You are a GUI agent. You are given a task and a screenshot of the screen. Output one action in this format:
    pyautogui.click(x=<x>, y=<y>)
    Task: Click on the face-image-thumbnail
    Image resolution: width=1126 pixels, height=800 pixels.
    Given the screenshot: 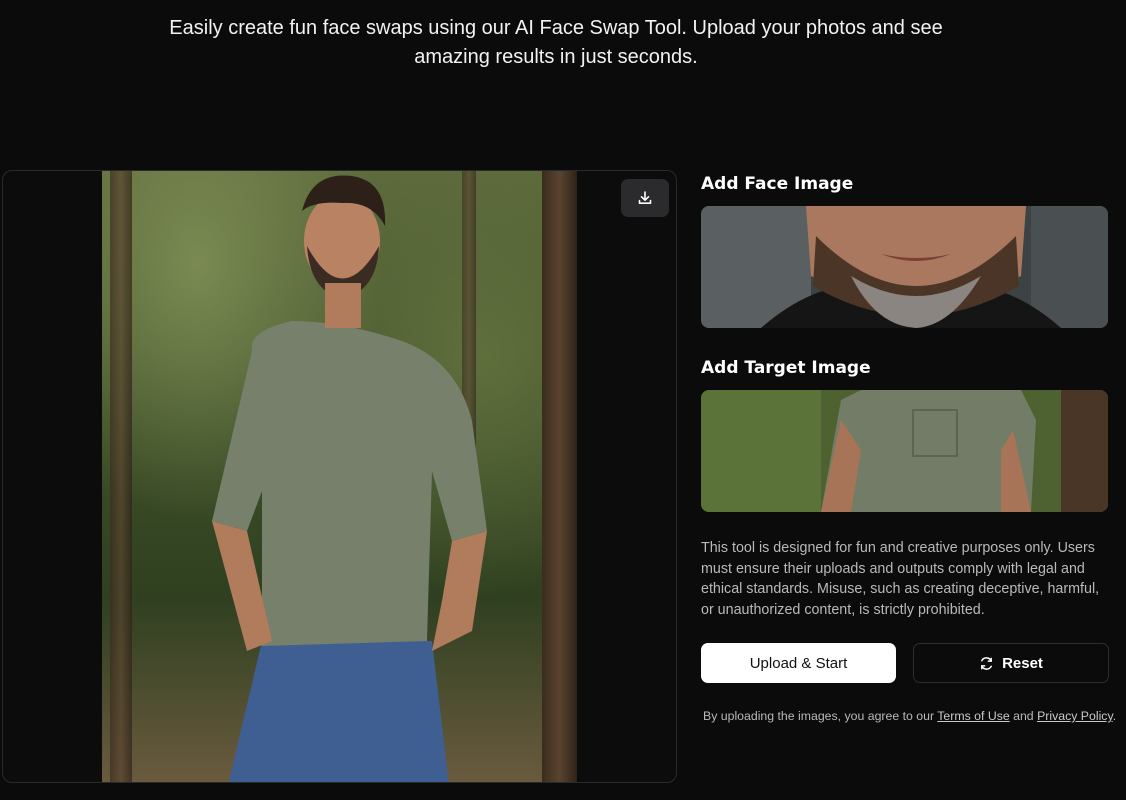 What is the action you would take?
    pyautogui.click(x=904, y=267)
    